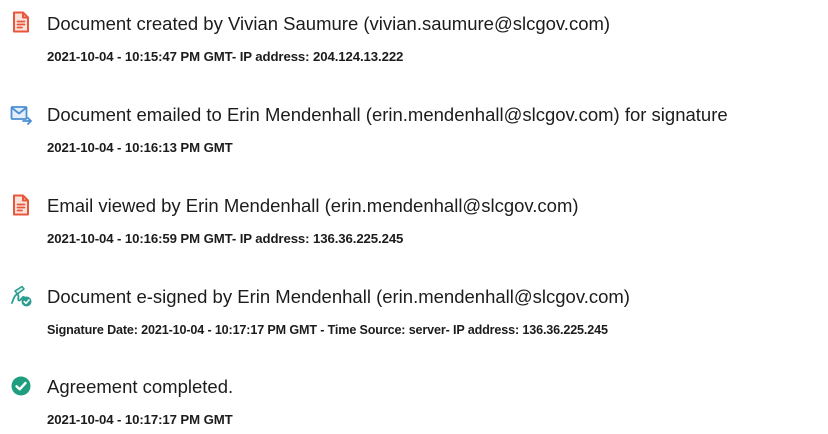 Image resolution: width=828 pixels, height=434 pixels. What do you see at coordinates (140, 386) in the screenshot?
I see `audit-event-title: Agreement completed.` at bounding box center [140, 386].